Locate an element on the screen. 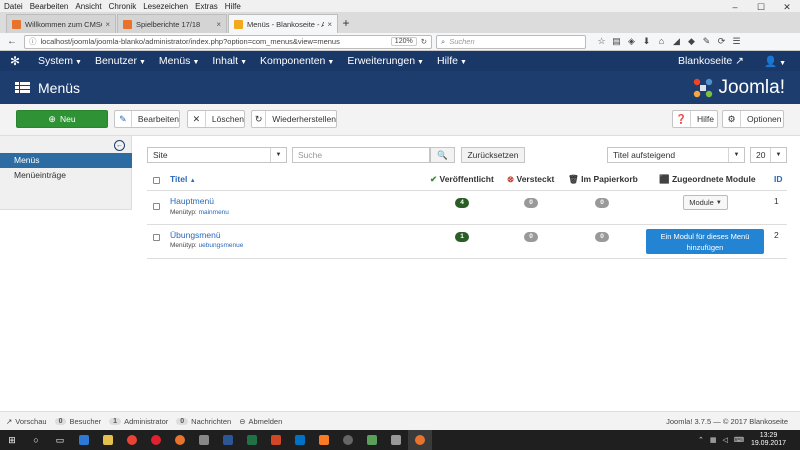 The image size is (800, 450). menu-title-link: Hauptmenü is located at coordinates (192, 201).